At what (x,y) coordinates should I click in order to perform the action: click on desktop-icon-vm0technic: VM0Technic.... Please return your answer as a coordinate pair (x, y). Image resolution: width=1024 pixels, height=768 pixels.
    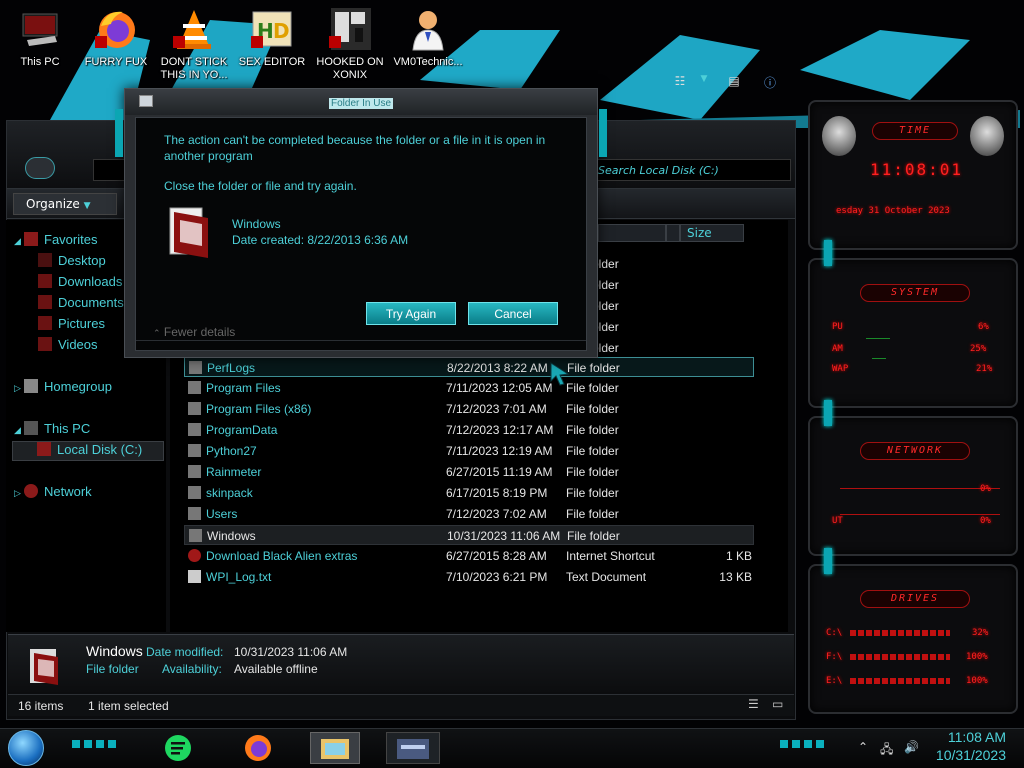
    Looking at the image, I should click on (428, 47).